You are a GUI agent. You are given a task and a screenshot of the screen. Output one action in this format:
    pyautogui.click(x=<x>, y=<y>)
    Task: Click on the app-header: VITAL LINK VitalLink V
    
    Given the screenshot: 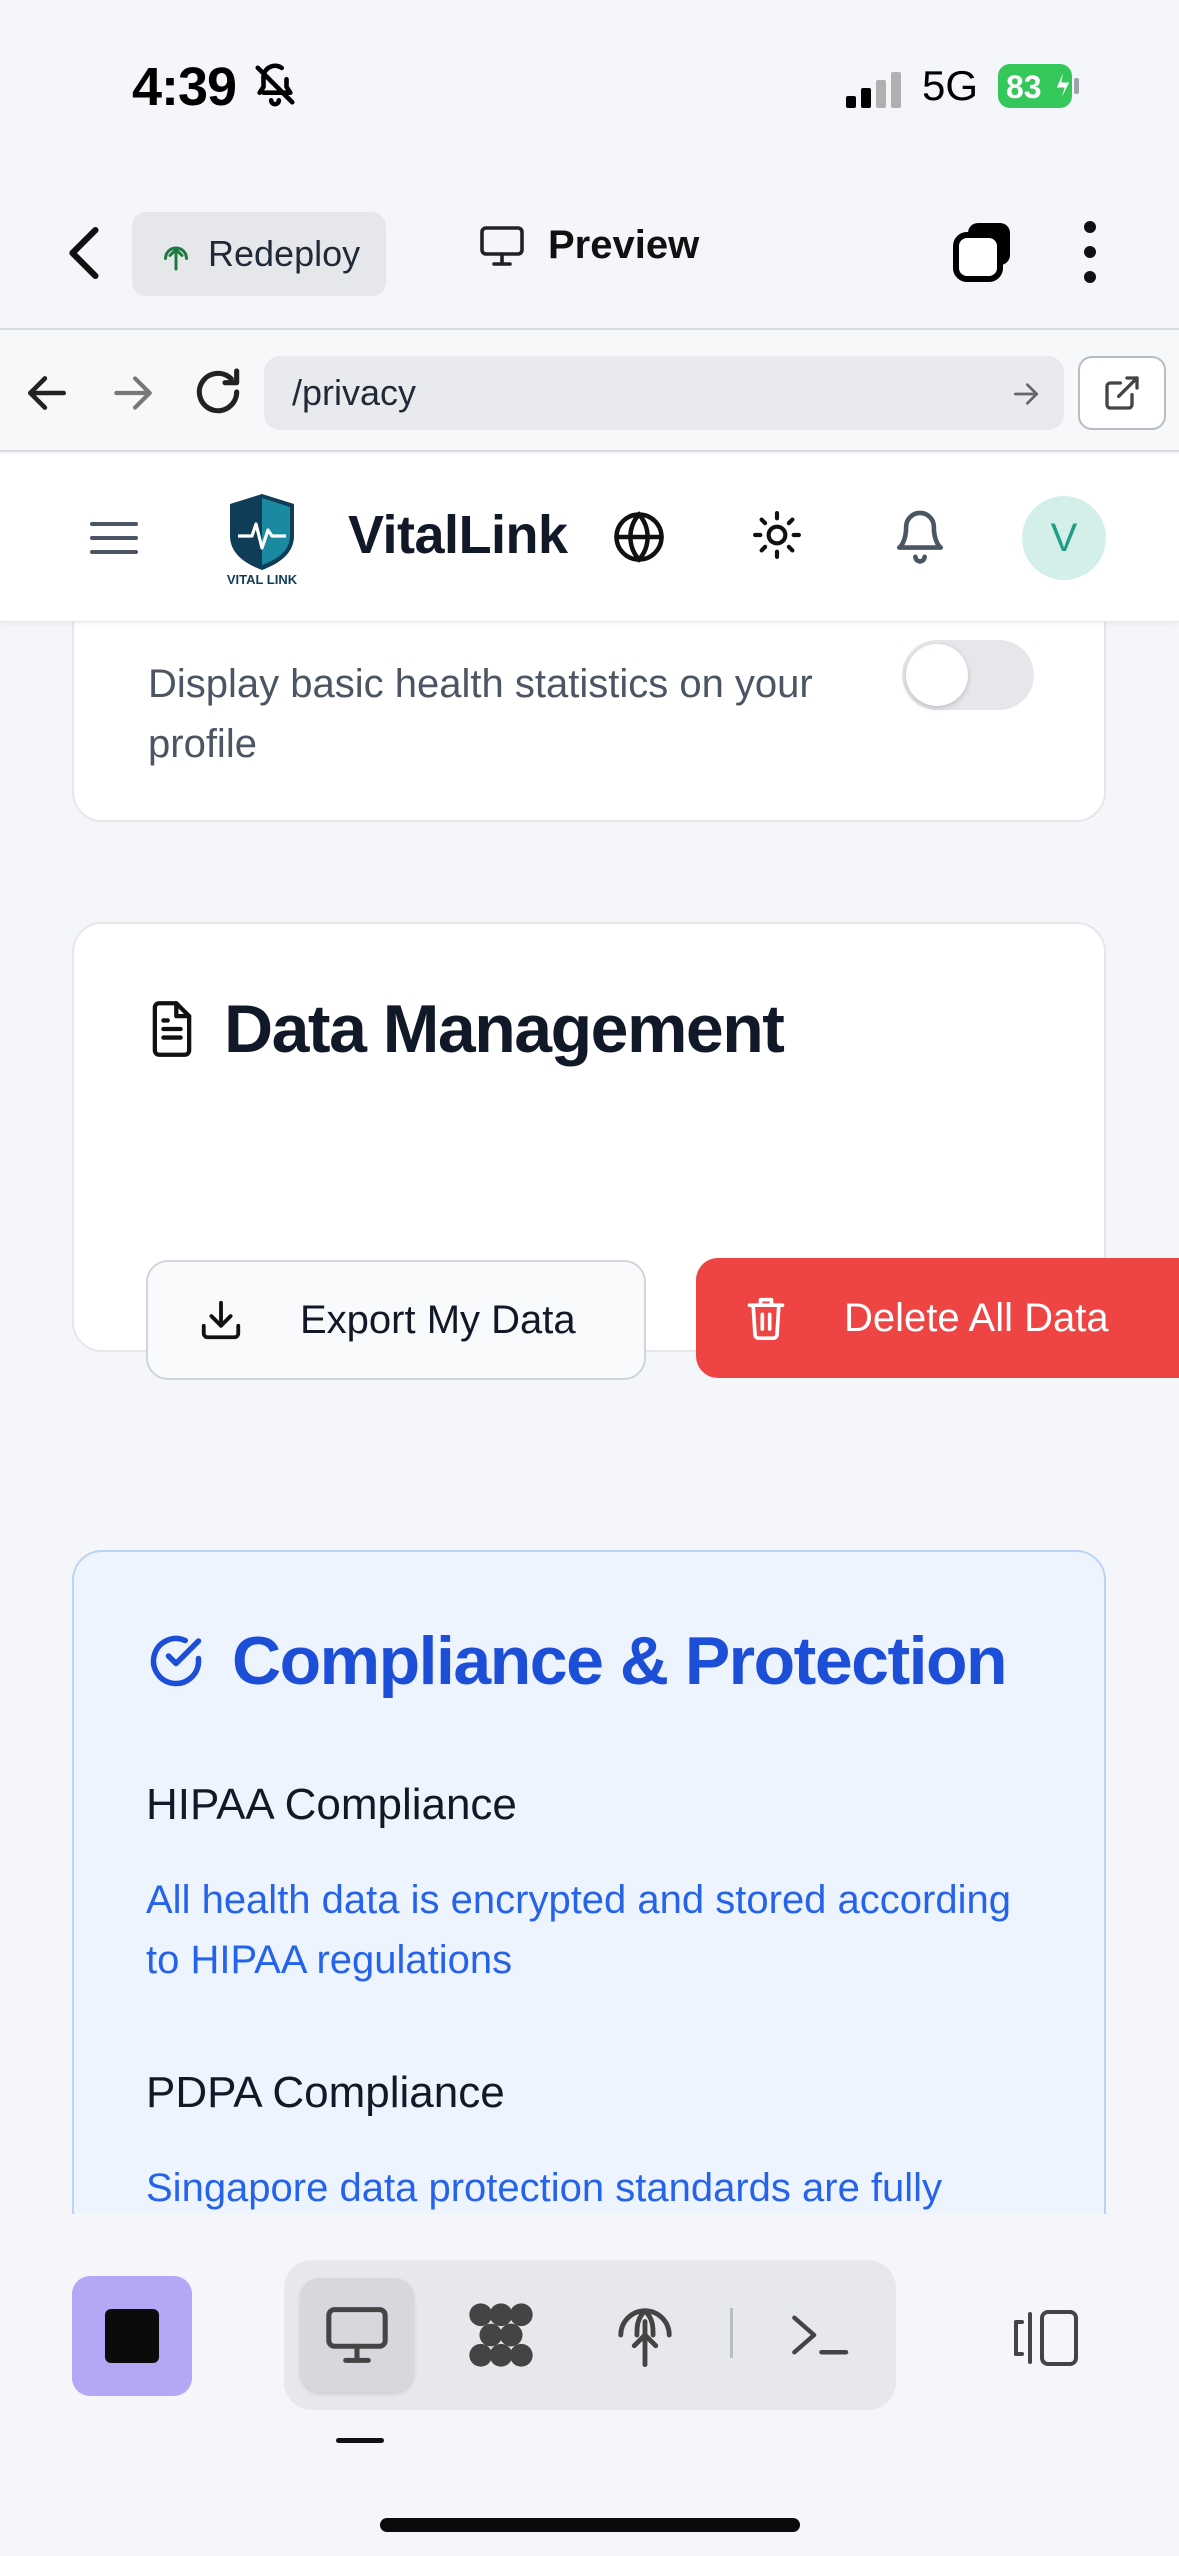 What is the action you would take?
    pyautogui.click(x=589, y=538)
    